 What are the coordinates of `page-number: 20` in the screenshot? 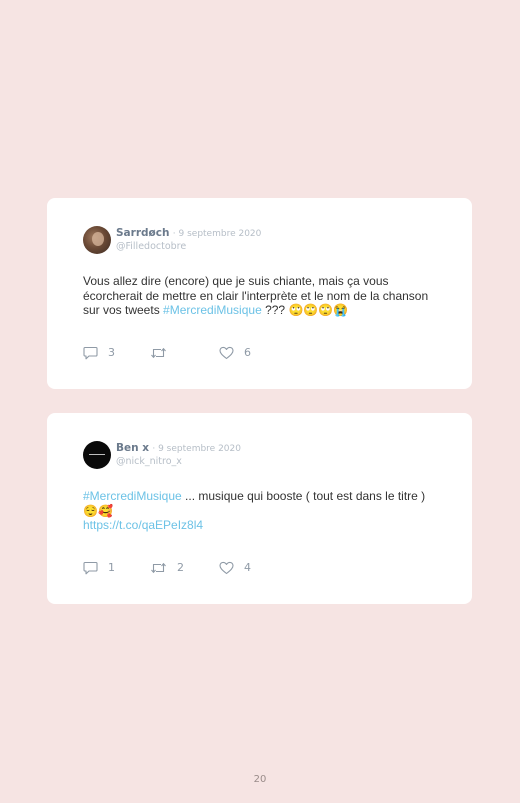 It's located at (260, 779).